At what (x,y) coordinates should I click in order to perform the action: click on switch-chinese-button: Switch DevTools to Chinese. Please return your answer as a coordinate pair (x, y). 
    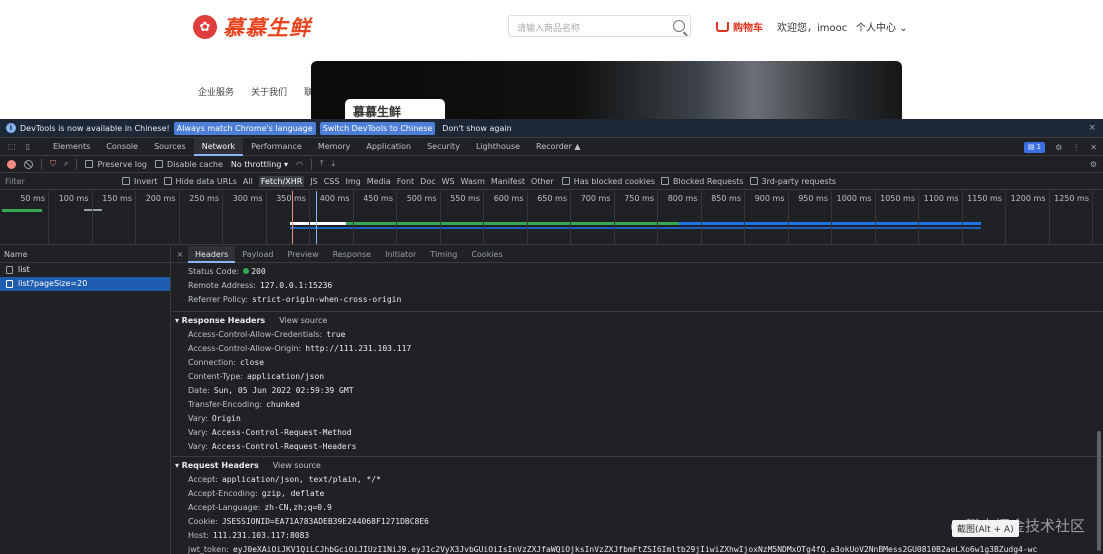
    Looking at the image, I should click on (377, 128).